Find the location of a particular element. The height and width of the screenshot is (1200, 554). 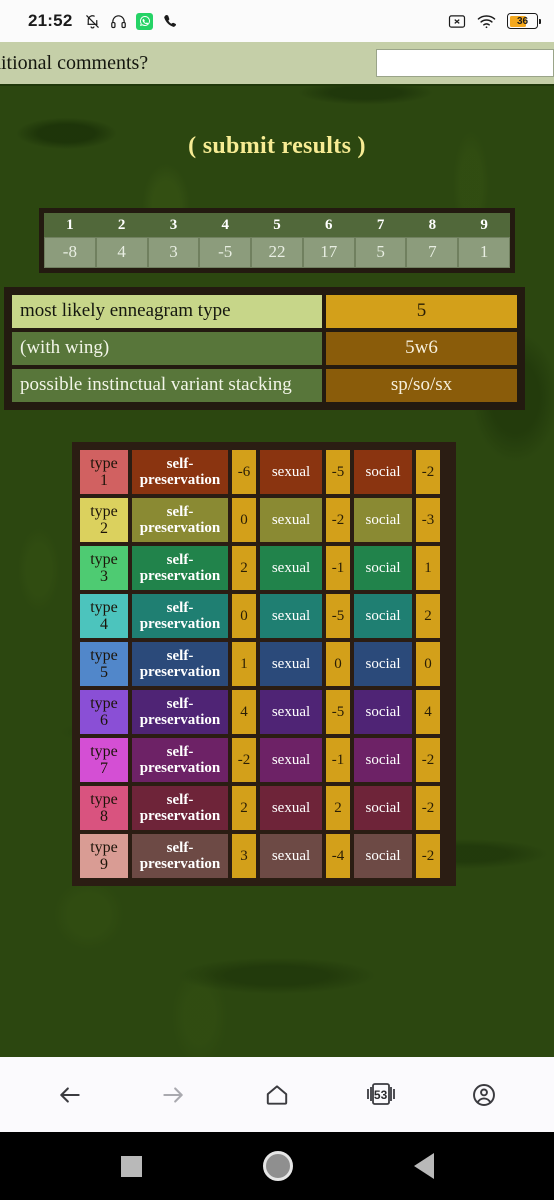

type-swatch-cell: type 4 is located at coordinates (104, 616).